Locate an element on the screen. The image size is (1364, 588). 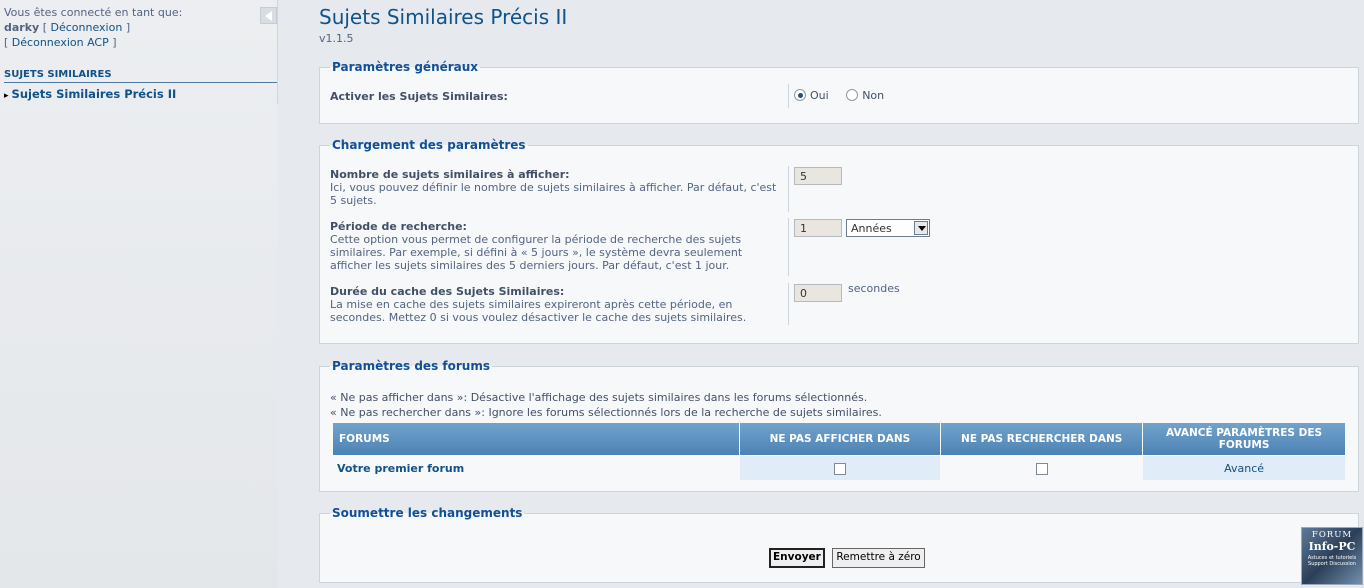
no-label: Non is located at coordinates (873, 95).